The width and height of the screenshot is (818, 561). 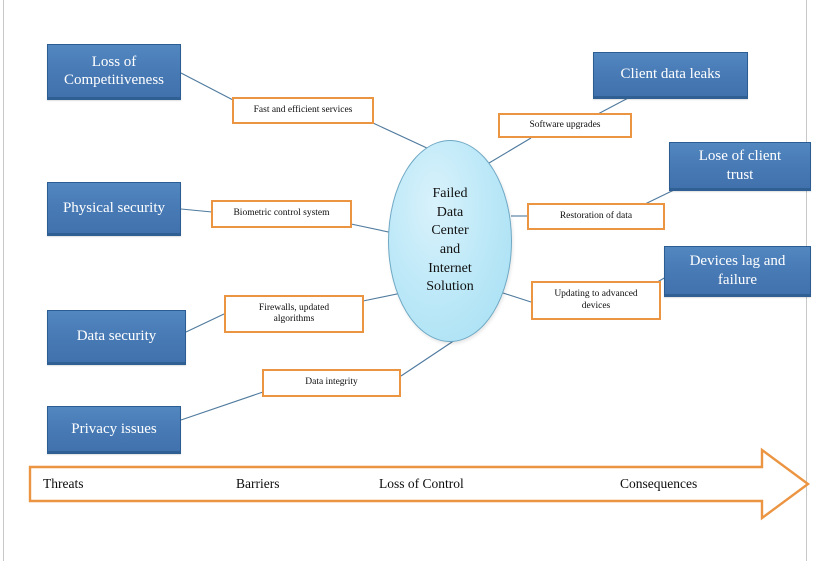 I want to click on connector-competitiveness-to-fast-services, so click(x=207, y=86).